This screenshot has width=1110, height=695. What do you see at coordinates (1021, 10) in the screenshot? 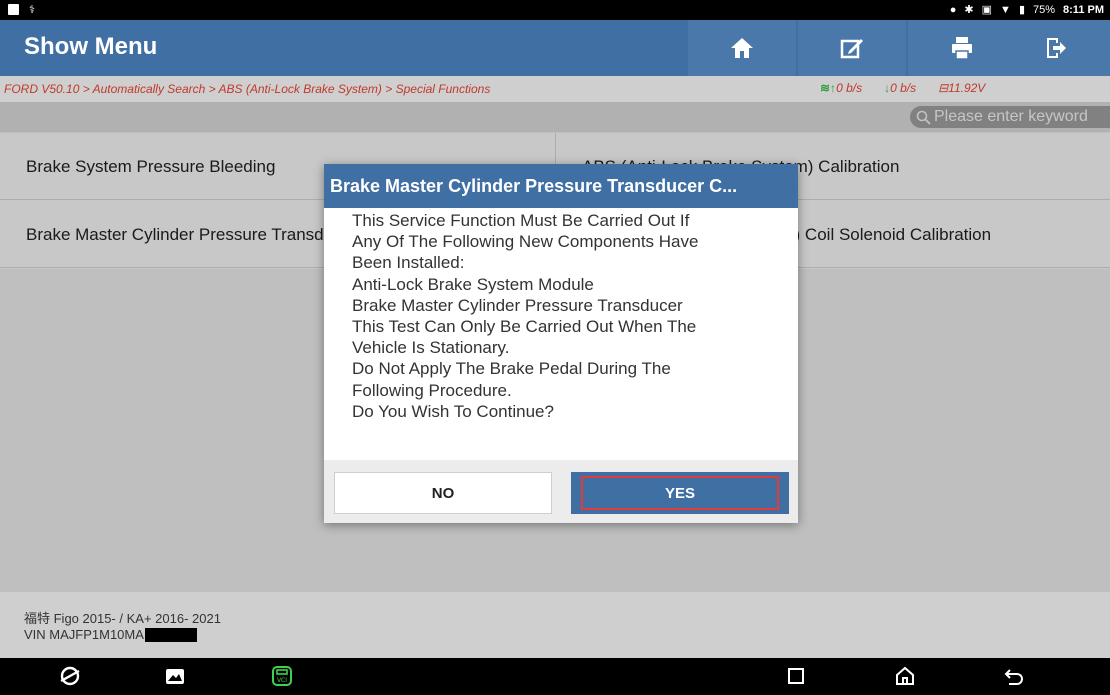
I see `battery-icon: ▮` at bounding box center [1021, 10].